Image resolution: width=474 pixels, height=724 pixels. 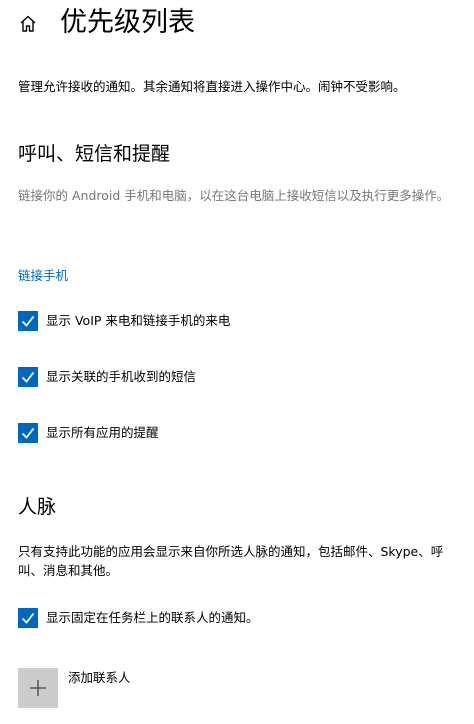 What do you see at coordinates (237, 25) in the screenshot?
I see `page-header: 优先级列表` at bounding box center [237, 25].